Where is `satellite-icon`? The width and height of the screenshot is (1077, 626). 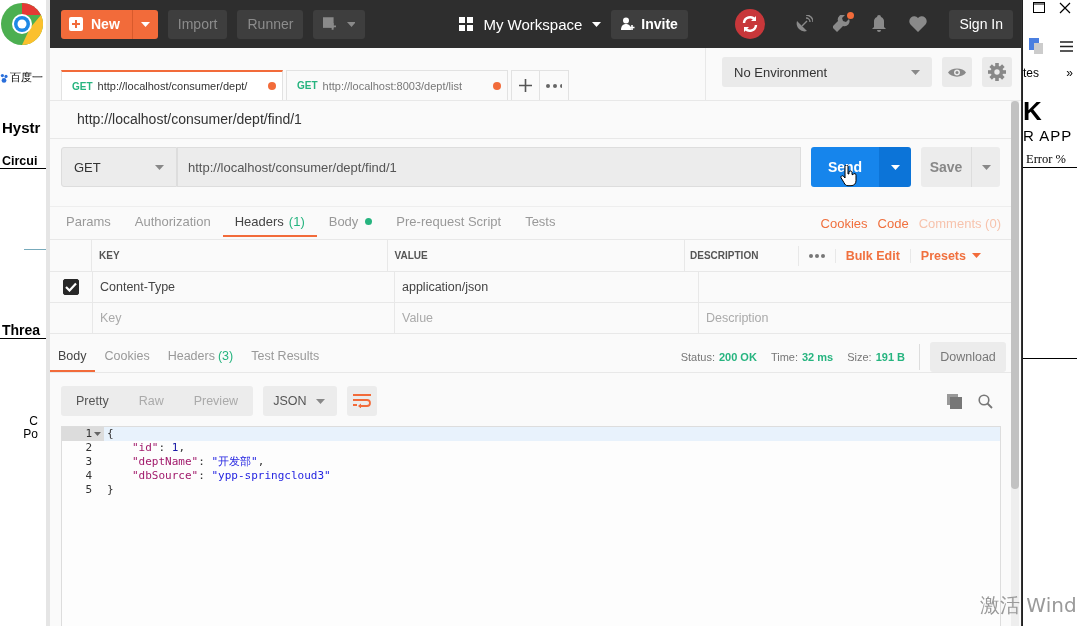 satellite-icon is located at coordinates (804, 24).